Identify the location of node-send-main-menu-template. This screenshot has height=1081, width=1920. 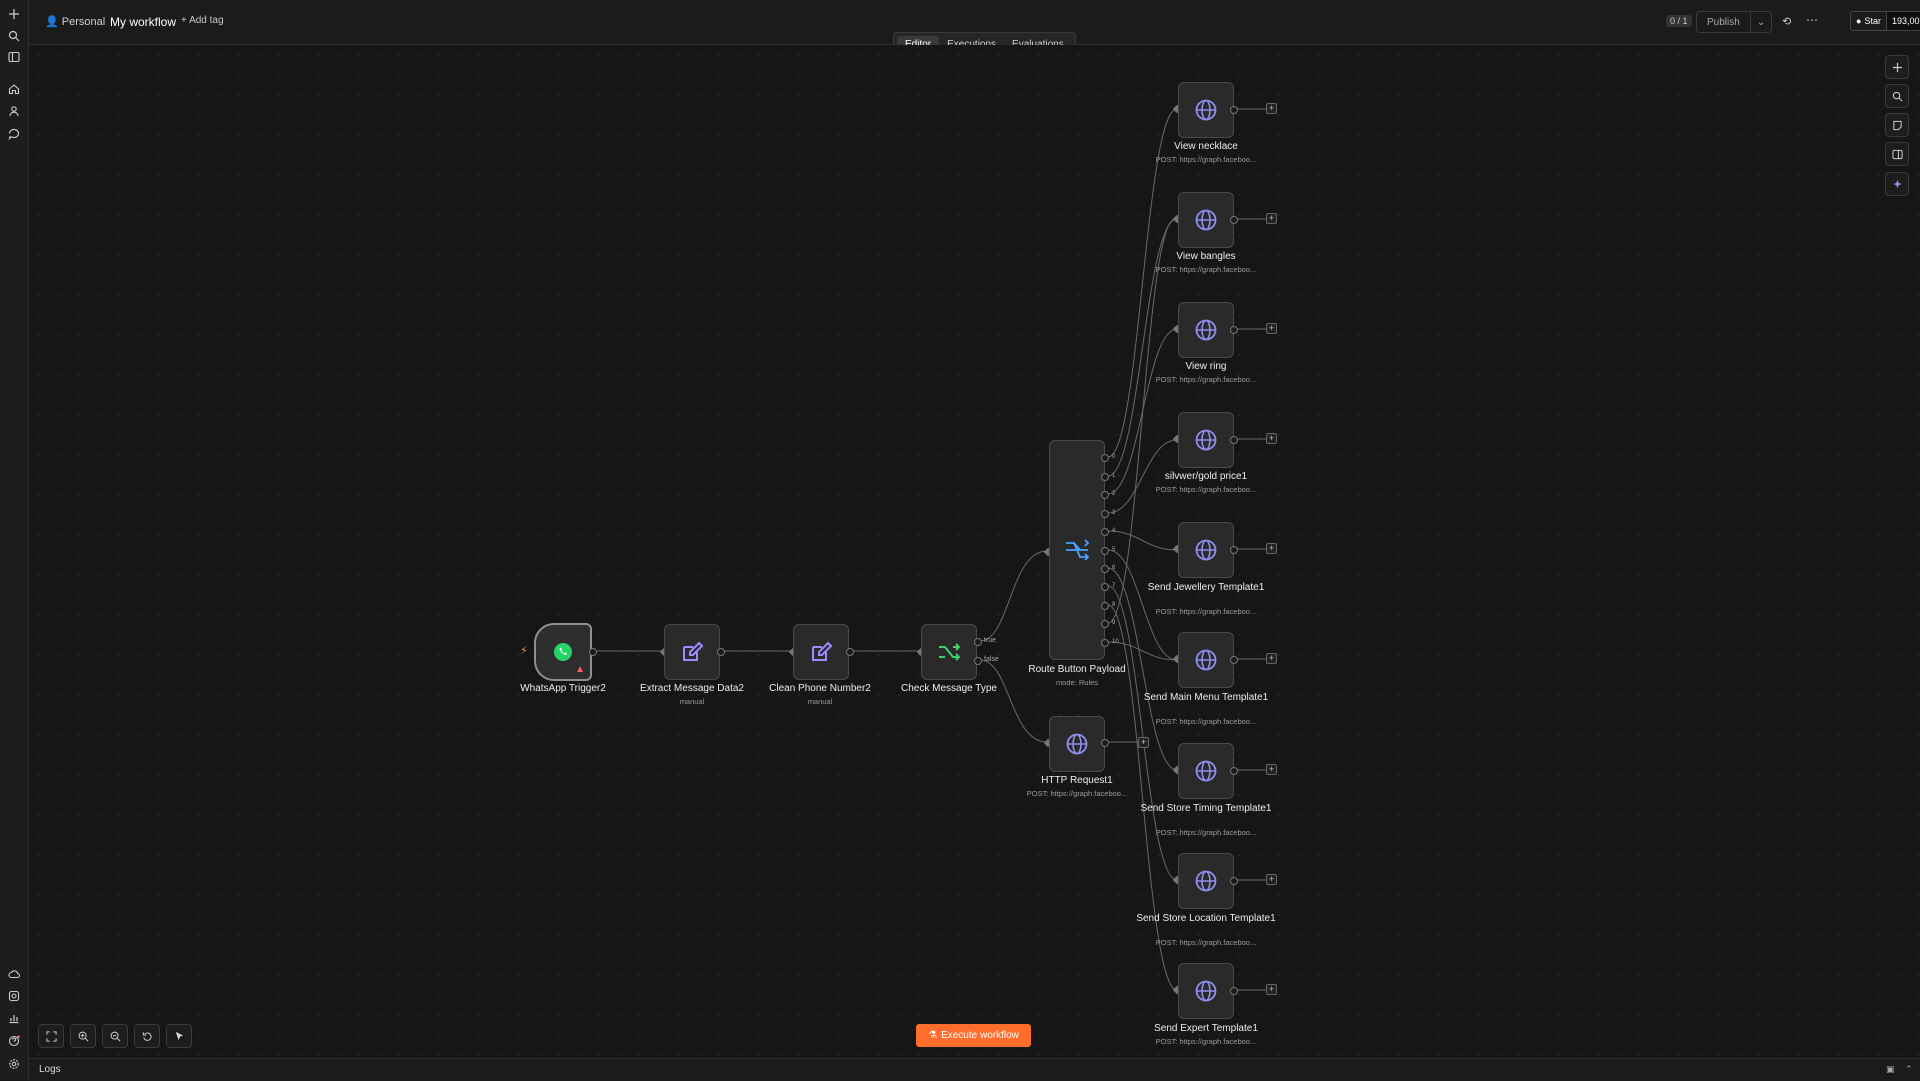
(1206, 660).